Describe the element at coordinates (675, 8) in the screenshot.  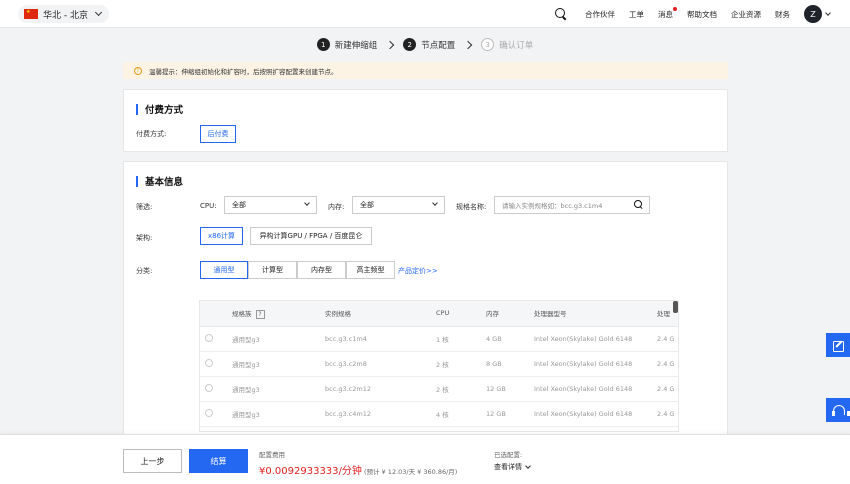
I see `notification-dot` at that location.